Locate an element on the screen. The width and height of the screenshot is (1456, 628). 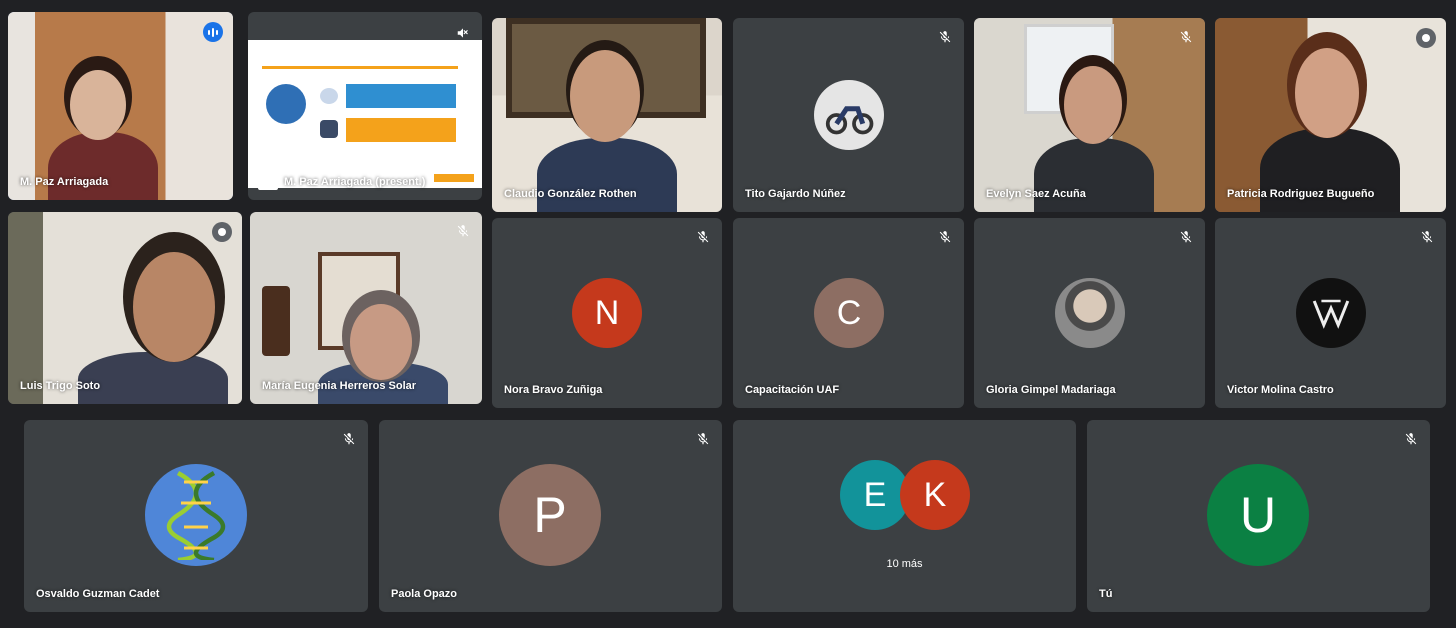
participant-tile-maria-eugenia: María Eugenia Herreros Solar is located at coordinates (366, 308).